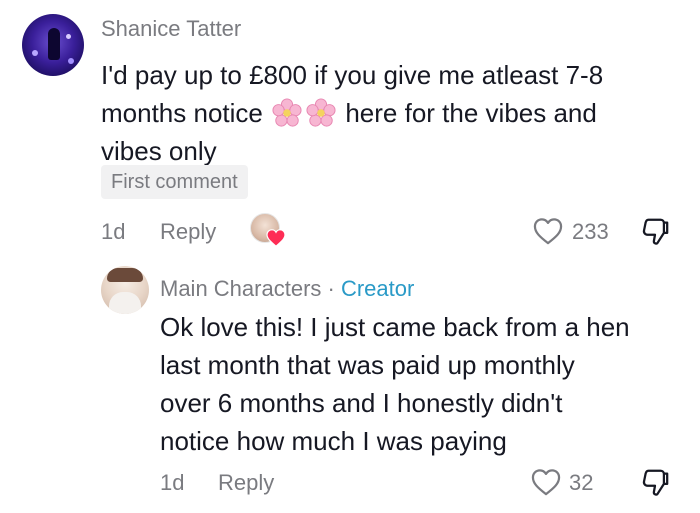 This screenshot has width=700, height=513. I want to click on like-count: 233, so click(590, 231).